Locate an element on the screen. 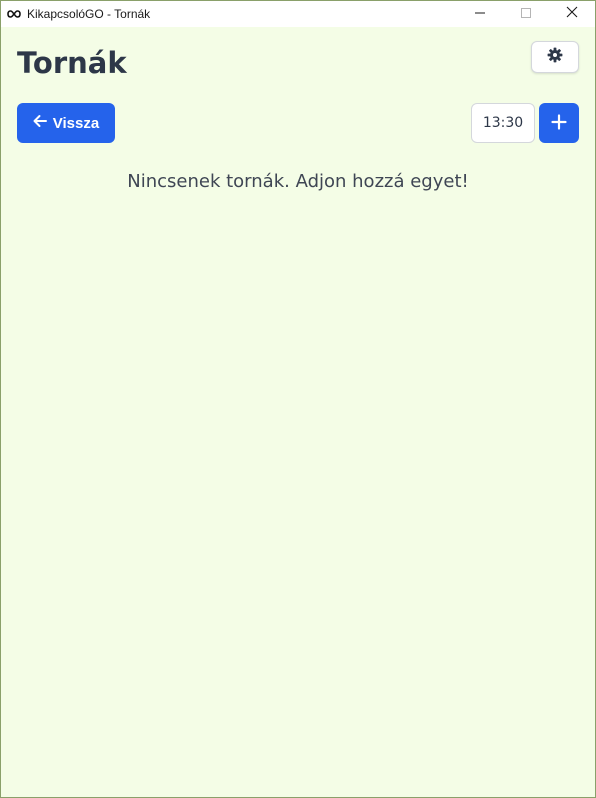 This screenshot has width=596, height=798. page-title: Tornák is located at coordinates (72, 63).